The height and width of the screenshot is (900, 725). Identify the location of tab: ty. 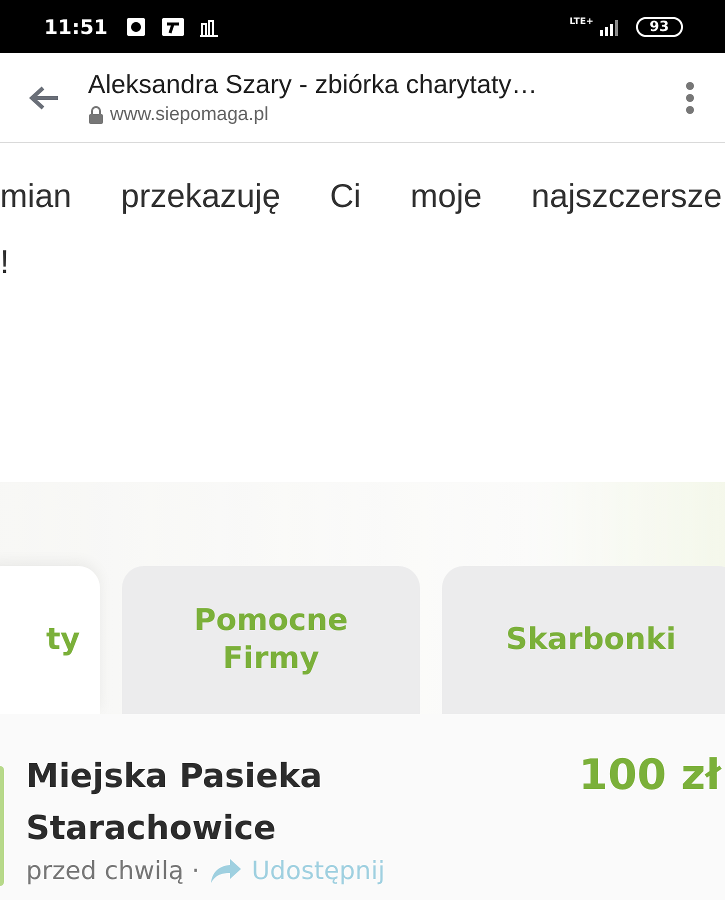
(50, 640).